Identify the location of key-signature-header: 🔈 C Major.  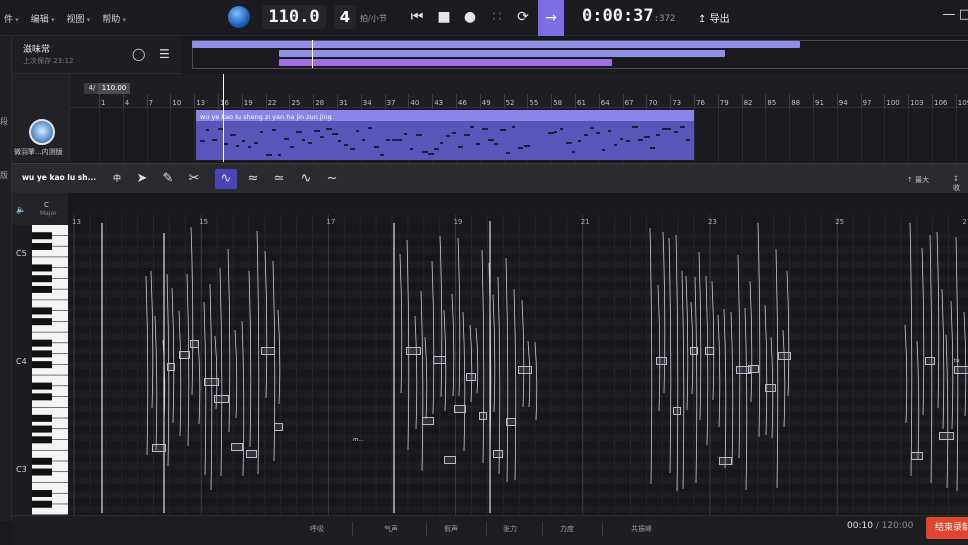
(40, 209).